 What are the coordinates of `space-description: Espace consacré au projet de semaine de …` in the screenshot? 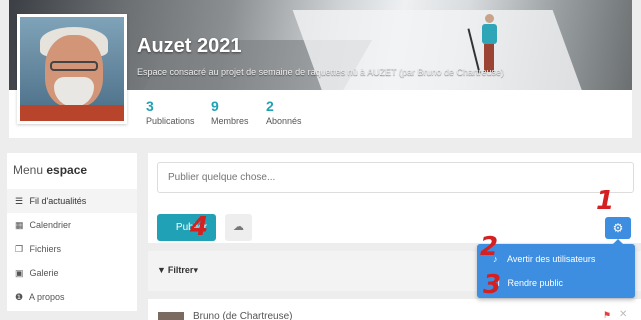 It's located at (321, 72).